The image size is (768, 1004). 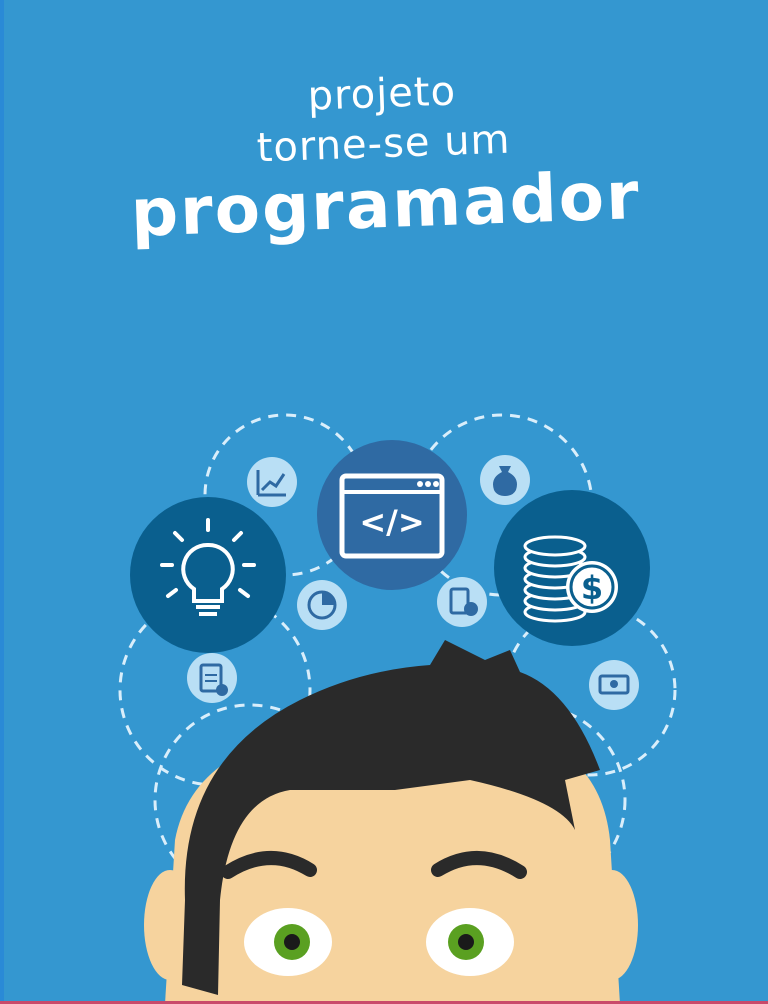 What do you see at coordinates (272, 482) in the screenshot?
I see `chart-icon` at bounding box center [272, 482].